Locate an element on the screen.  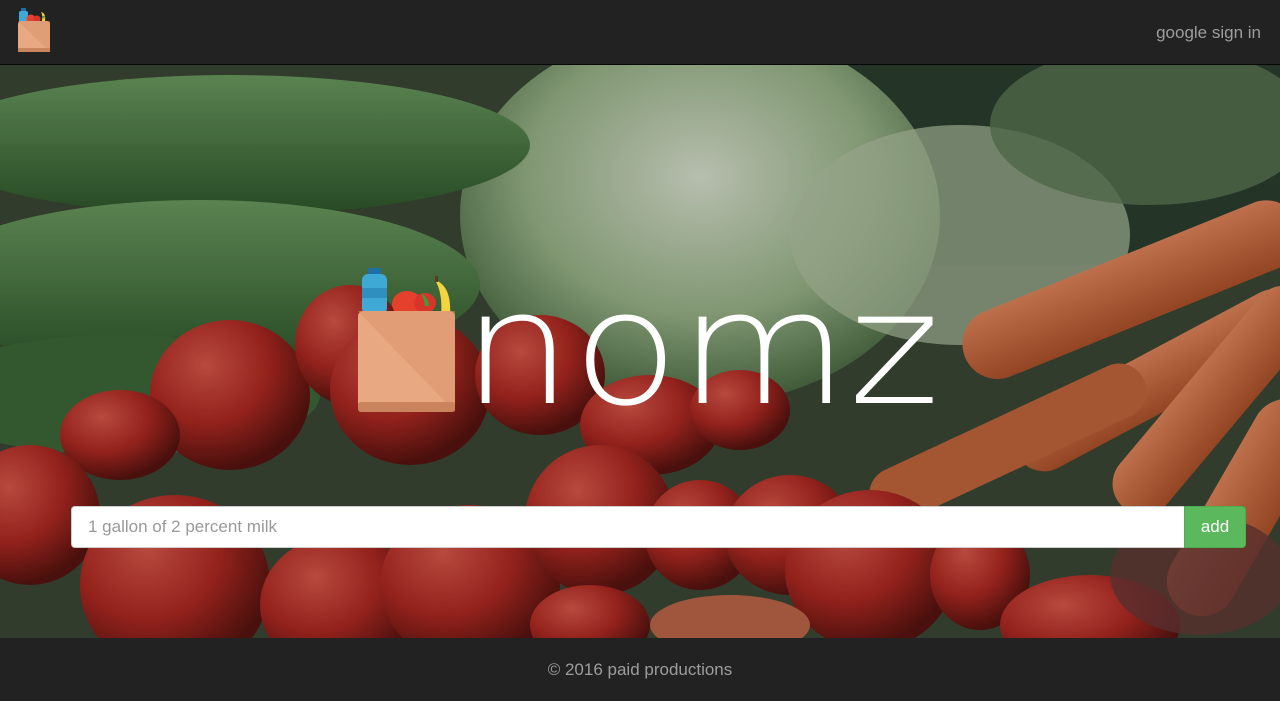
nomz-logo-text: nomz is located at coordinates (701, 355).